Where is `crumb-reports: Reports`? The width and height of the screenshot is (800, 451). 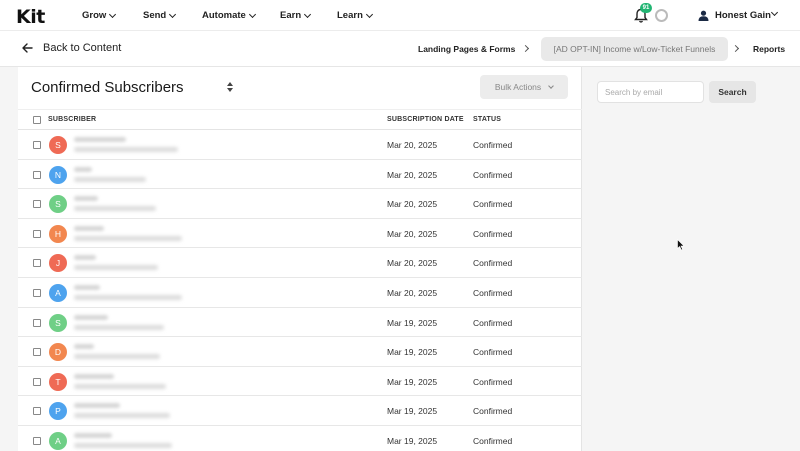
crumb-reports: Reports is located at coordinates (769, 49).